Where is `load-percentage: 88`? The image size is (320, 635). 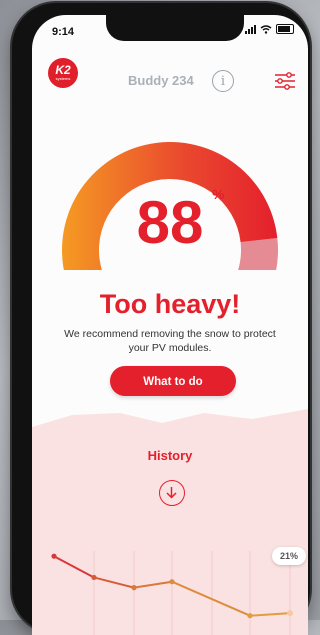
load-percentage: 88 is located at coordinates (170, 222).